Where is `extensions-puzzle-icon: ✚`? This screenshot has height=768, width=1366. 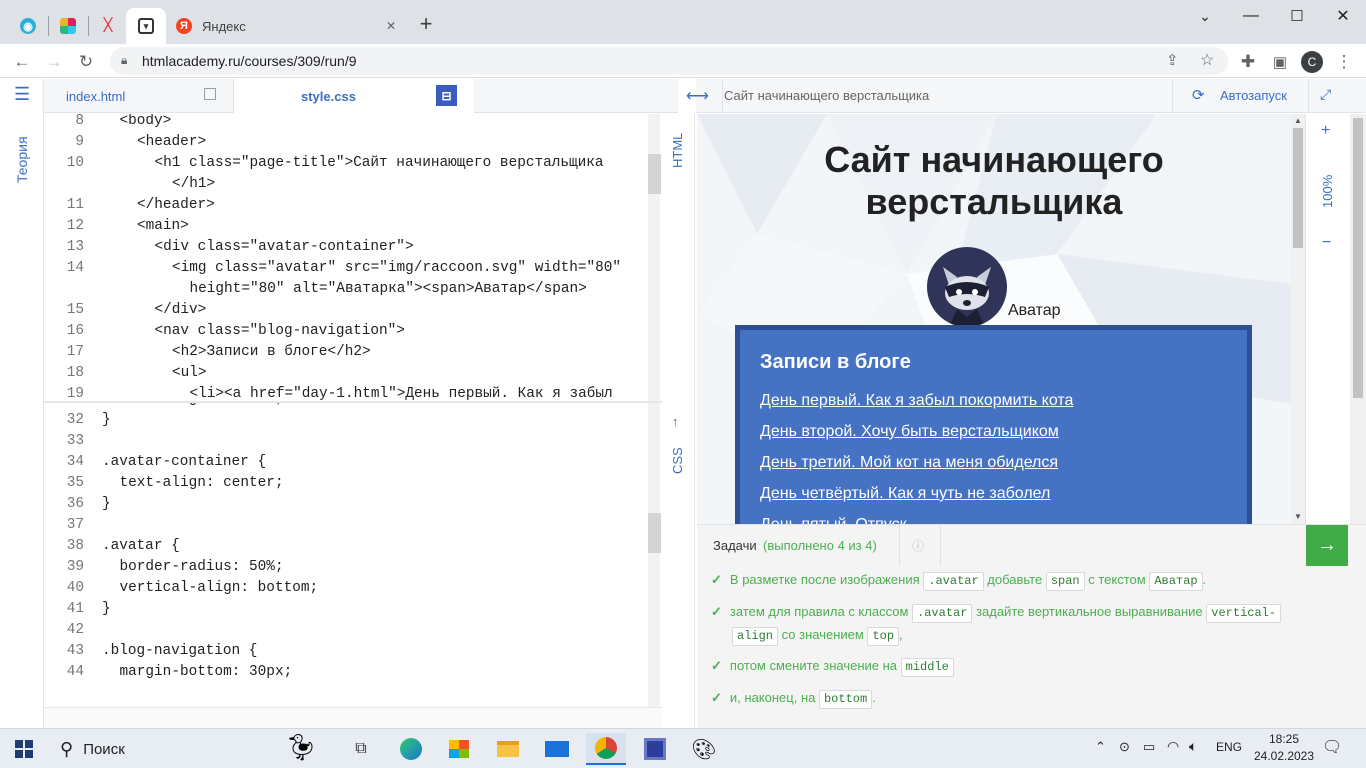
extensions-puzzle-icon: ✚ is located at coordinates (1248, 62).